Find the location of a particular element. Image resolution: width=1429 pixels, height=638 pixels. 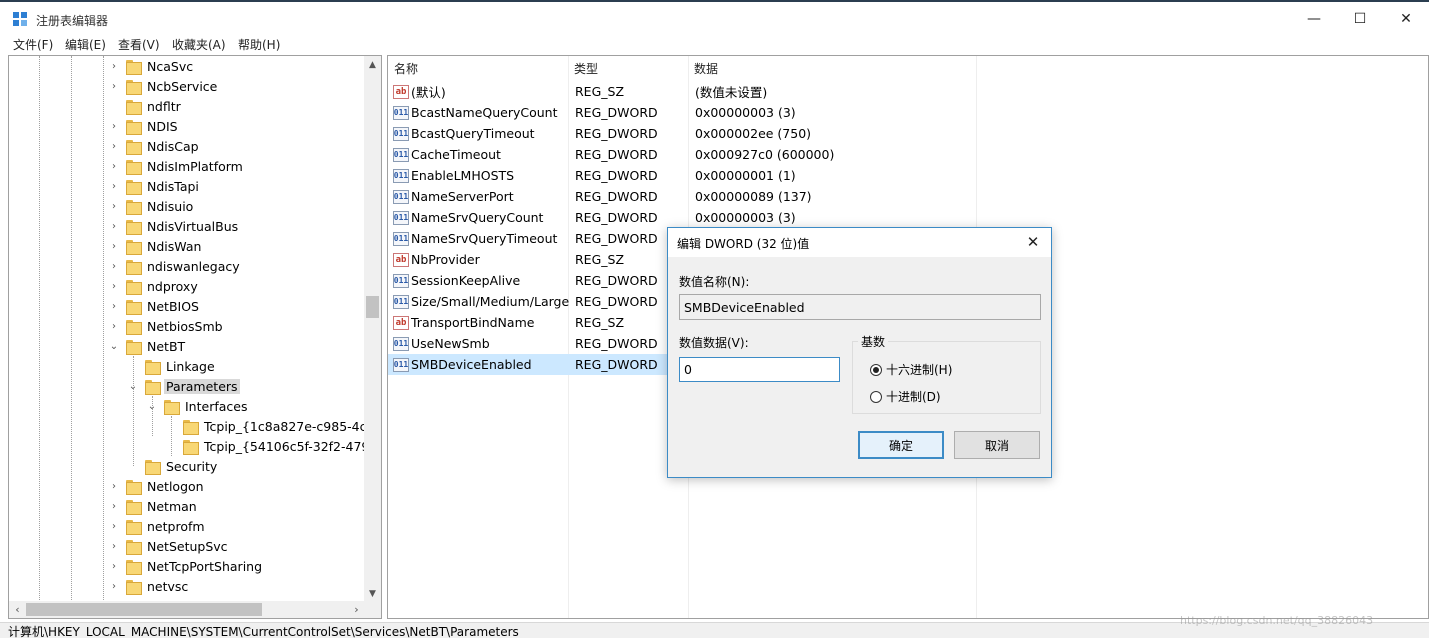

cancel-button: 取消 is located at coordinates (997, 445).